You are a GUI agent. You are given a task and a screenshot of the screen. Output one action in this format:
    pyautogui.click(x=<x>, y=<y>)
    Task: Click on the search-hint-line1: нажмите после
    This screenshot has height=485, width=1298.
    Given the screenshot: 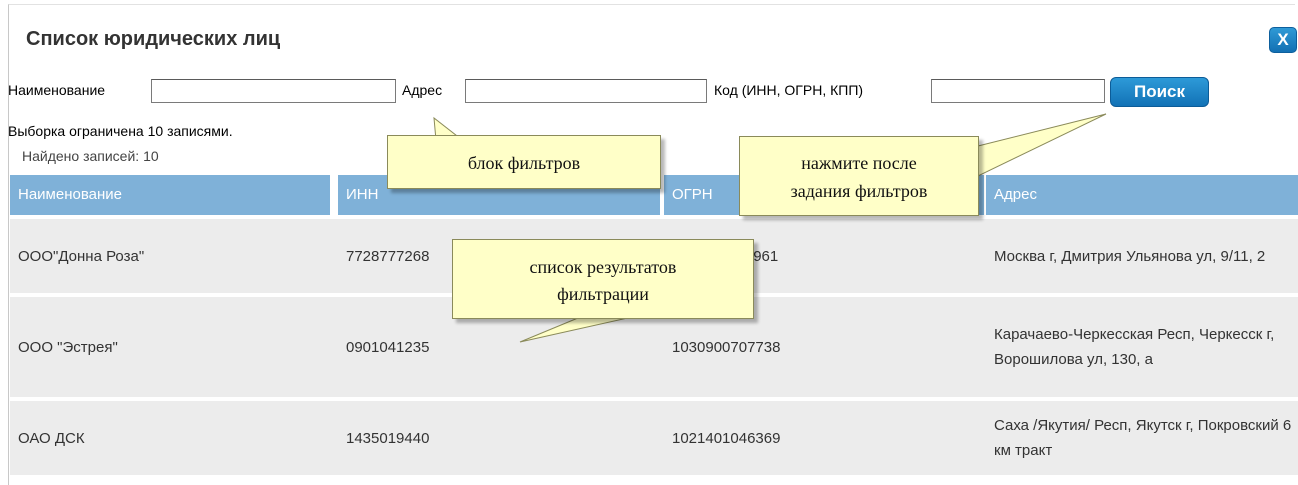 What is the action you would take?
    pyautogui.click(x=859, y=163)
    